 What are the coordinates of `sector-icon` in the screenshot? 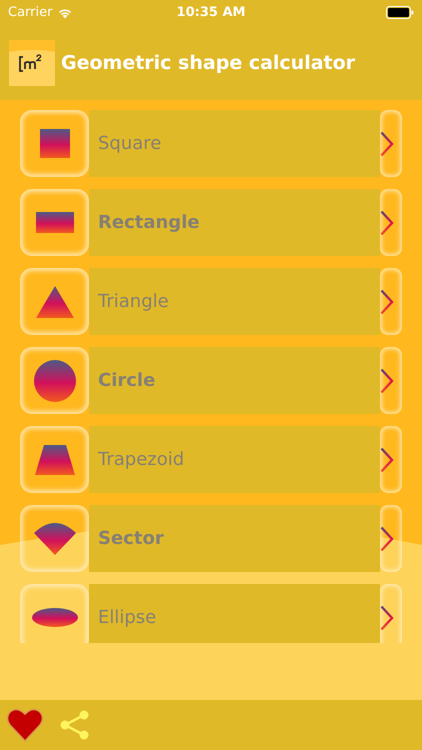 It's located at (55, 538).